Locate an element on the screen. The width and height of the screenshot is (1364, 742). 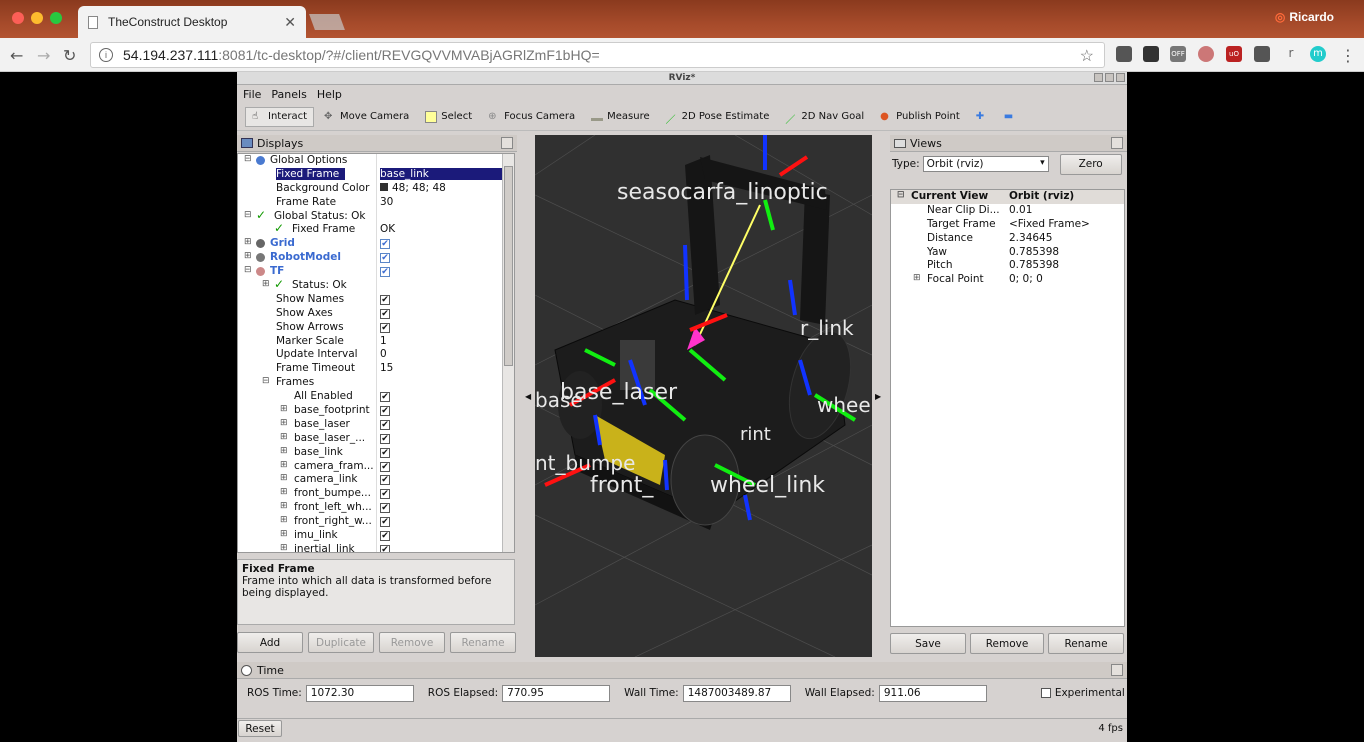
ros-elapsed-field: 770.95 is located at coordinates (556, 693).